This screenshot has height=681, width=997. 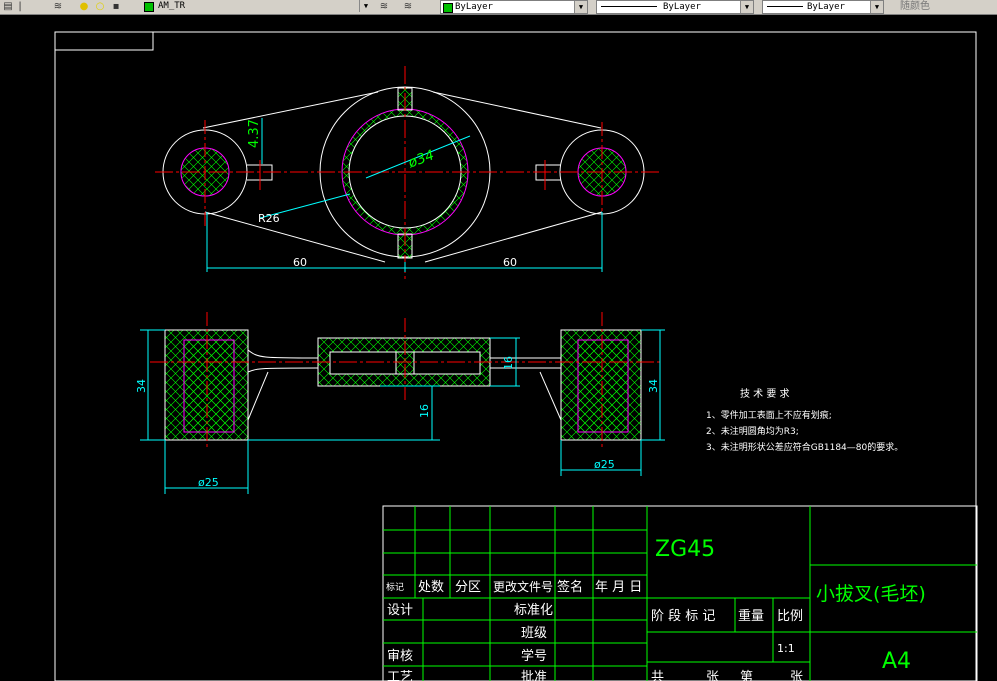 What do you see at coordinates (751, 616) in the screenshot?
I see `label-weight: 重量` at bounding box center [751, 616].